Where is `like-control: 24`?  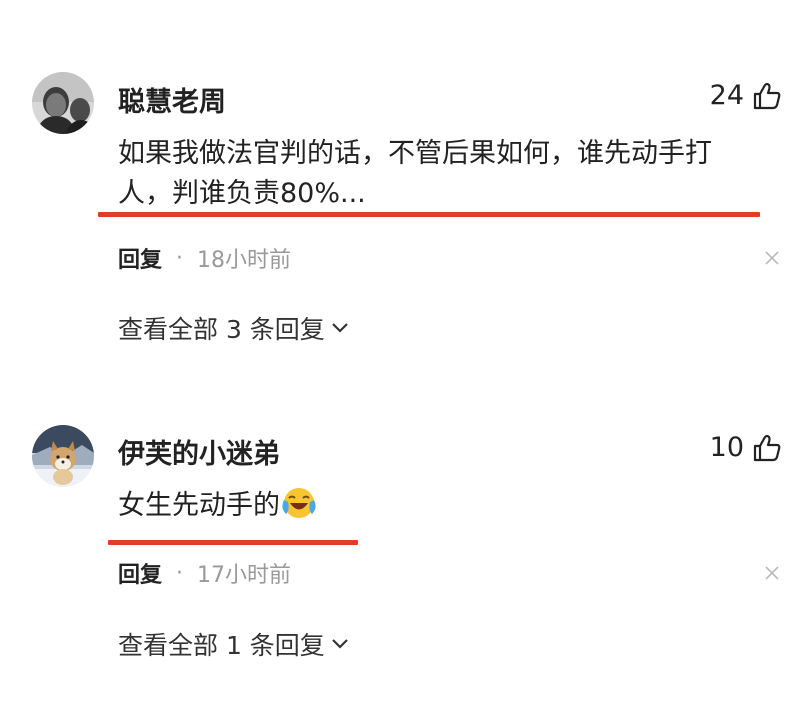 like-control: 24 is located at coordinates (746, 95).